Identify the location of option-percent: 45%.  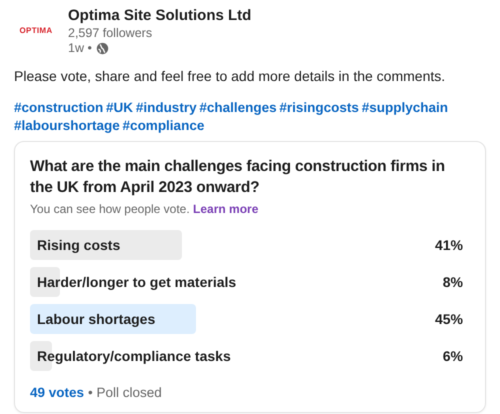
(449, 319).